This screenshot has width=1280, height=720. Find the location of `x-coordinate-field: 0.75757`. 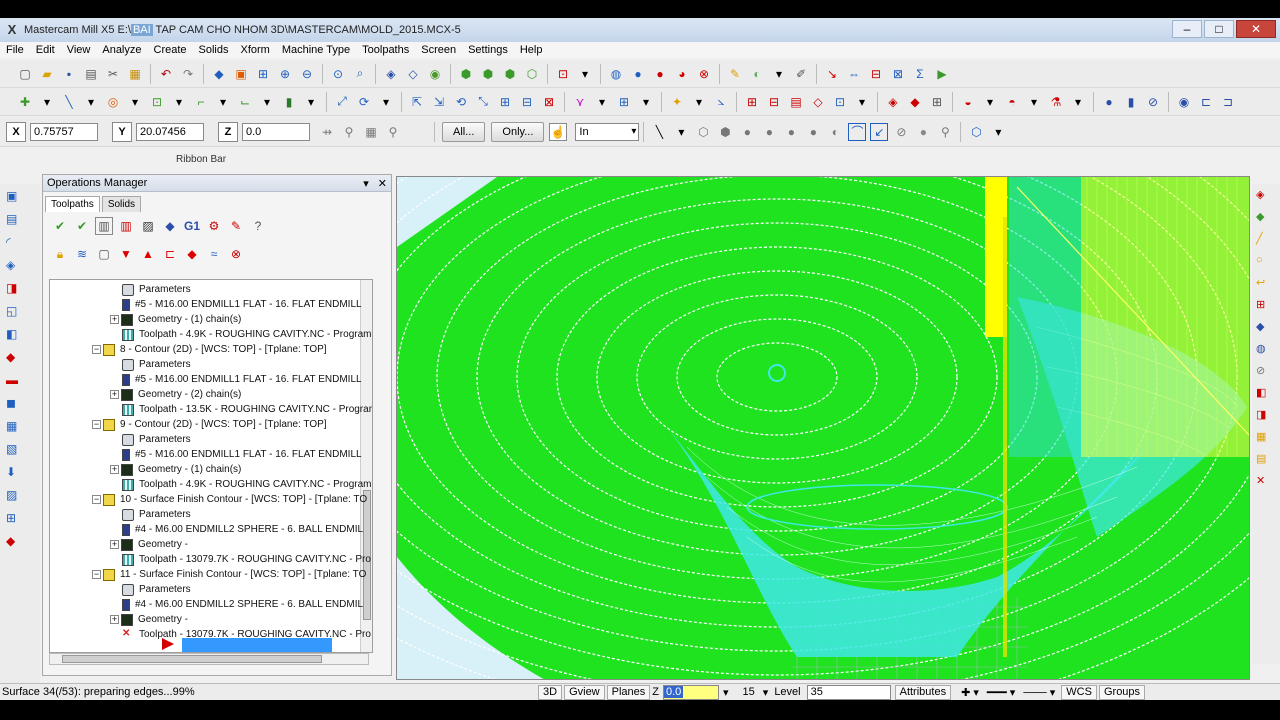

x-coordinate-field: 0.75757 is located at coordinates (64, 131).